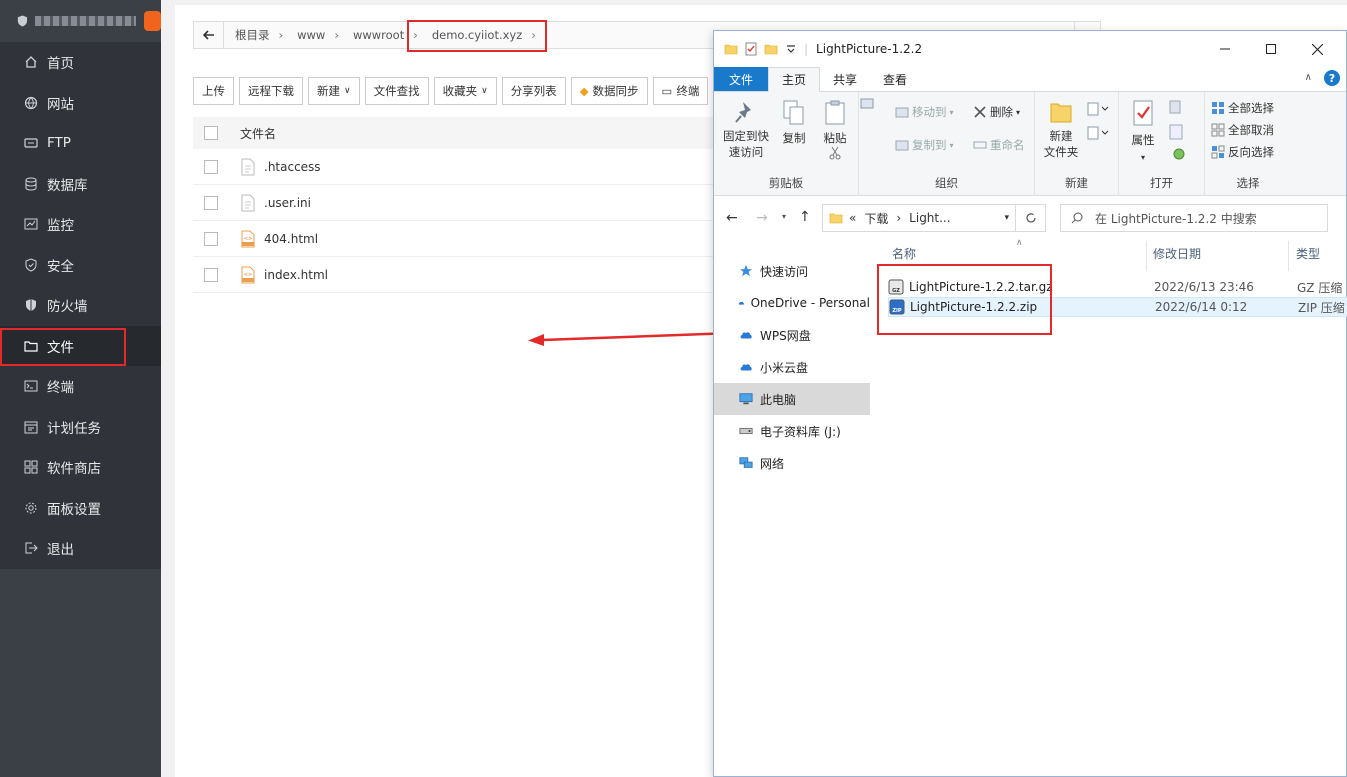 The height and width of the screenshot is (777, 1347). What do you see at coordinates (209, 35) in the screenshot?
I see `back-button` at bounding box center [209, 35].